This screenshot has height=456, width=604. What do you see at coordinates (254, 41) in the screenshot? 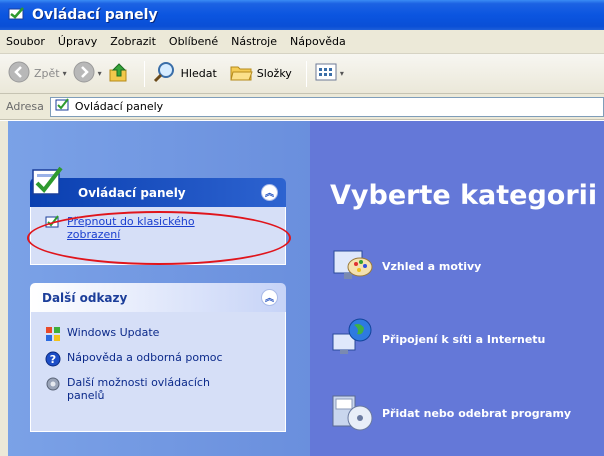
I see `menu-nastroje: Nástroje` at bounding box center [254, 41].